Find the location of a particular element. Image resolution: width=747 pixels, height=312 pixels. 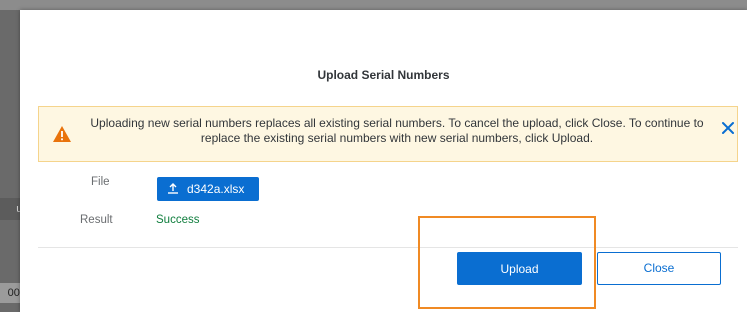

background-page is located at coordinates (373, 5).